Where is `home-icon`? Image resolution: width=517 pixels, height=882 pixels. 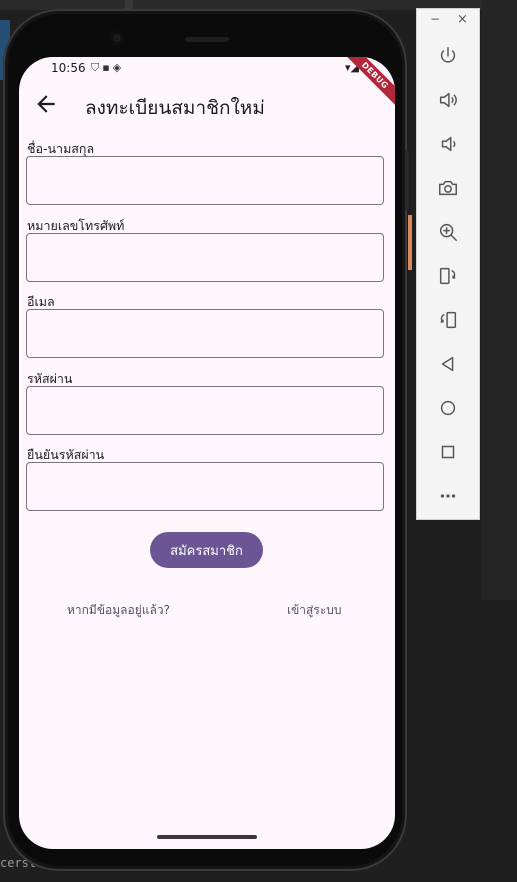
home-icon is located at coordinates (448, 408).